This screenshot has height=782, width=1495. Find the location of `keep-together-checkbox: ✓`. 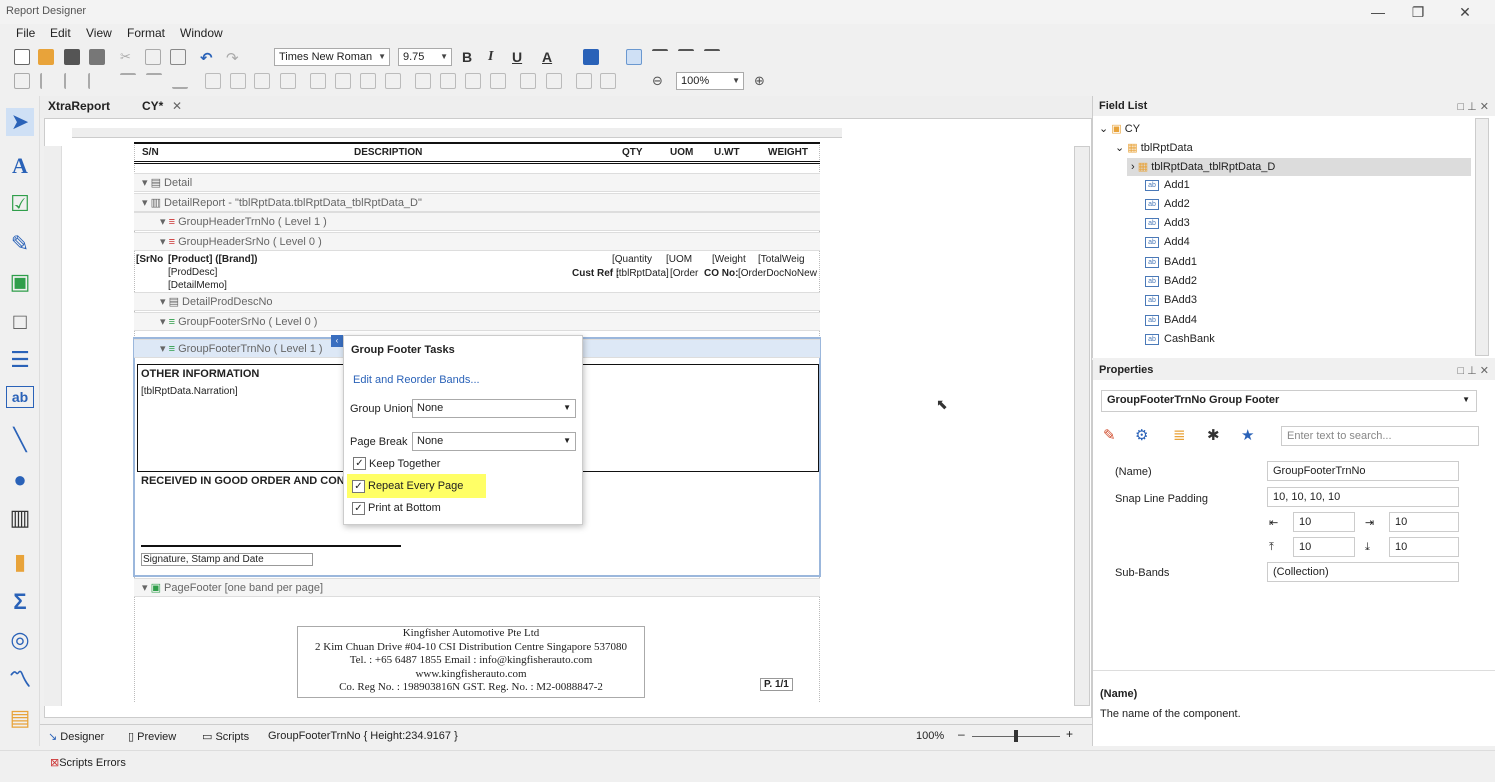

keep-together-checkbox: ✓ is located at coordinates (359, 463).